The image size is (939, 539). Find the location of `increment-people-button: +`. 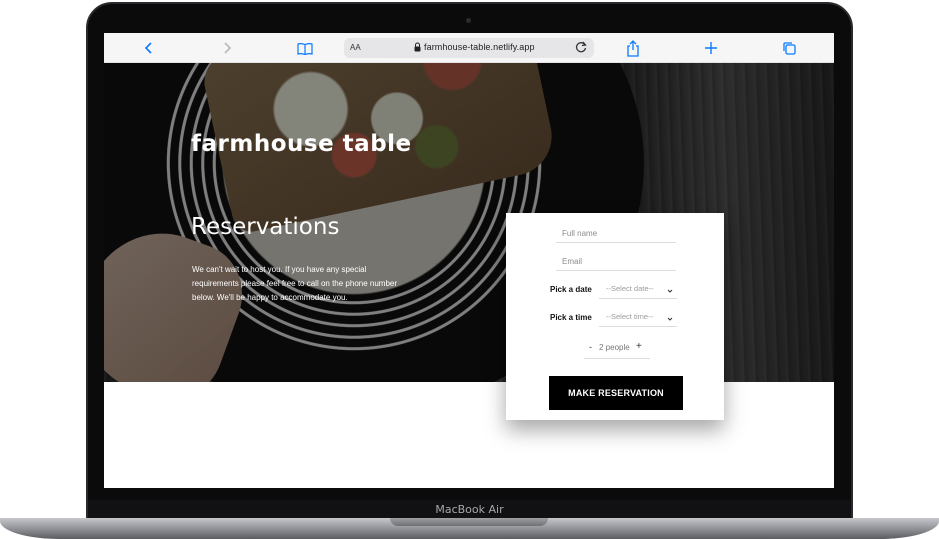

increment-people-button: + is located at coordinates (639, 346).